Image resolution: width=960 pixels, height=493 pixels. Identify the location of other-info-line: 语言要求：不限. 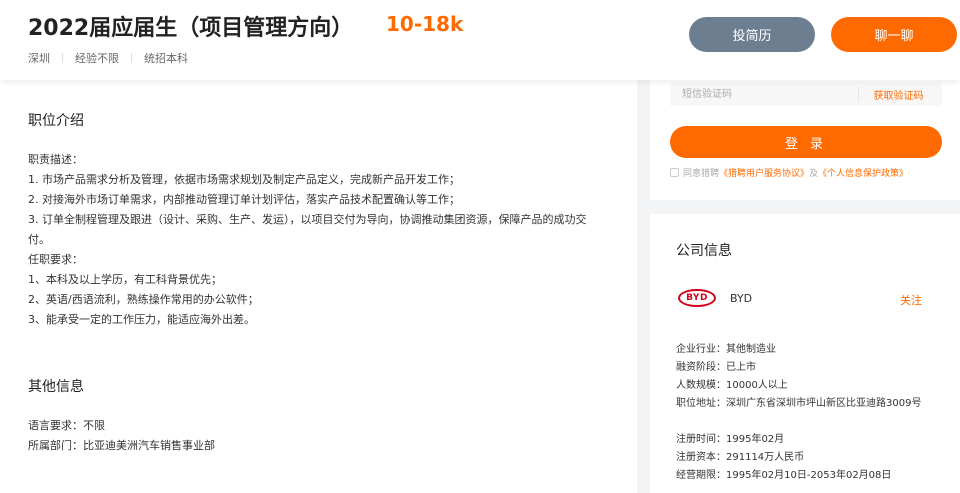
(66, 425).